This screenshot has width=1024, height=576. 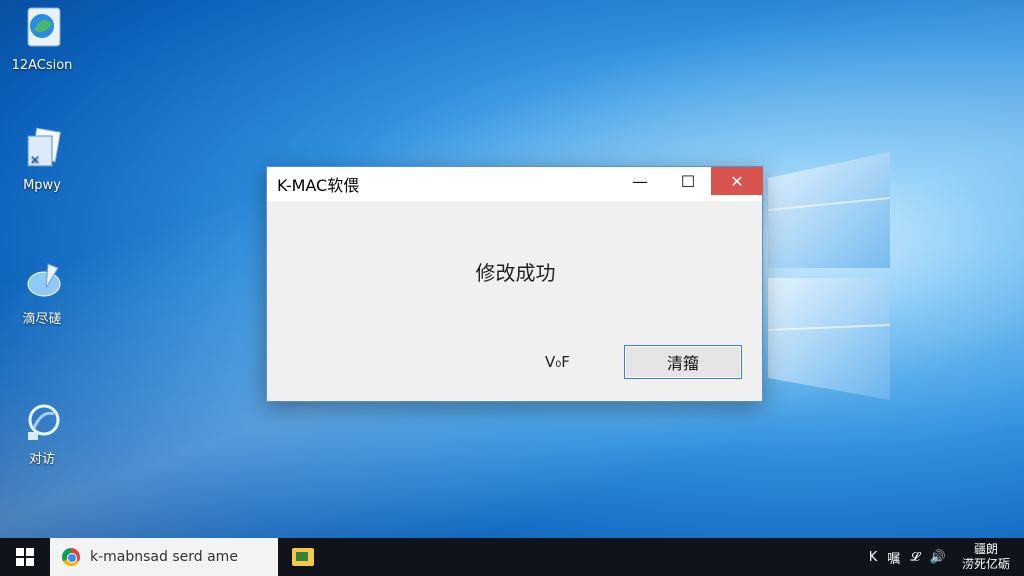 I want to click on desktop-icon-label: Mpwy, so click(x=42, y=185).